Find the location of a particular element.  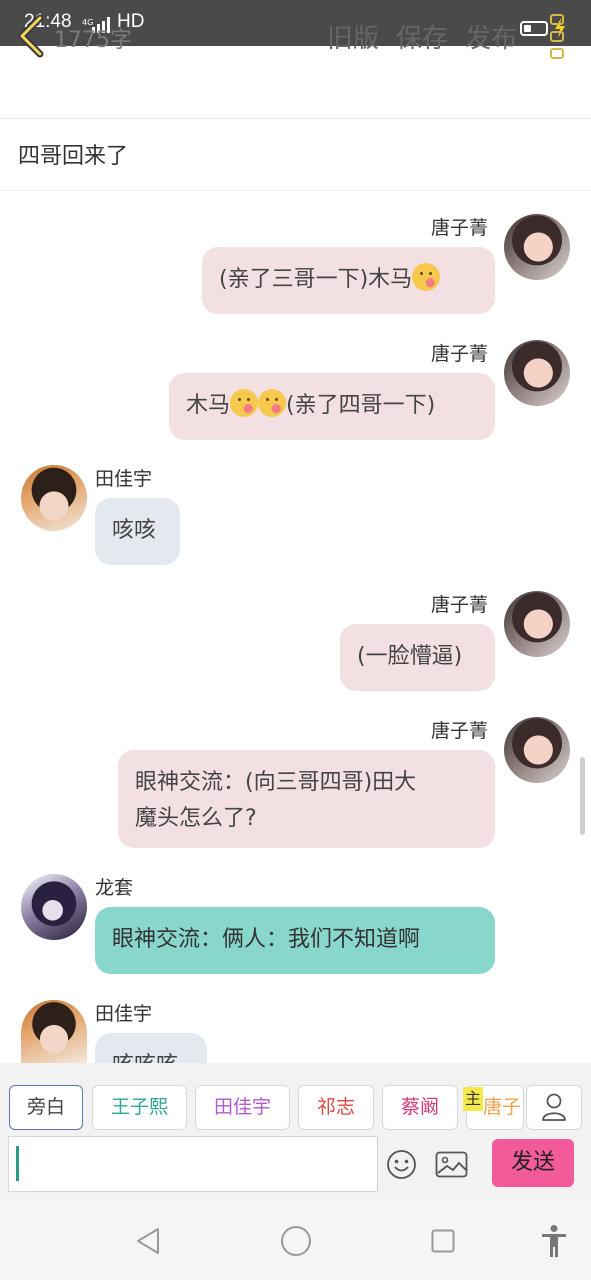

message-bubble: (亲了三哥一下)木马 is located at coordinates (348, 280).